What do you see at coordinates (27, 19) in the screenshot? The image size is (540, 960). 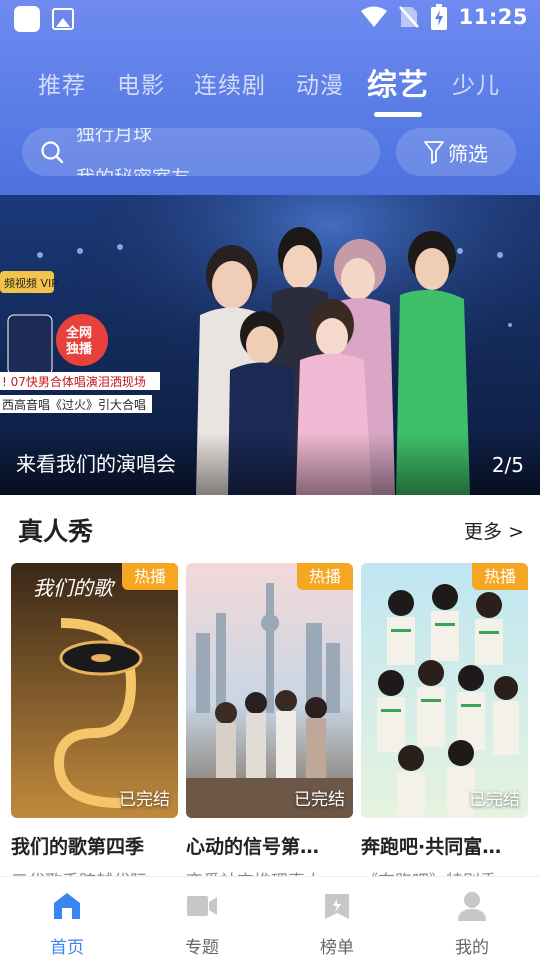 I see `app-notification-icon` at bounding box center [27, 19].